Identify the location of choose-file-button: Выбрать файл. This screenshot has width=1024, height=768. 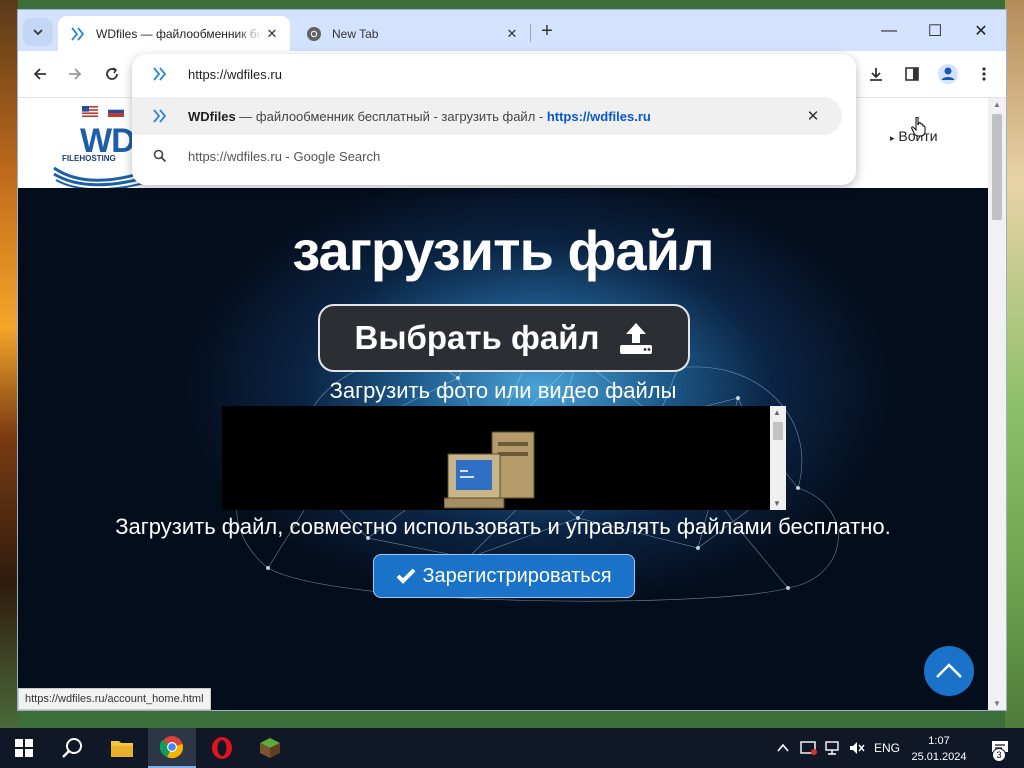
(504, 338).